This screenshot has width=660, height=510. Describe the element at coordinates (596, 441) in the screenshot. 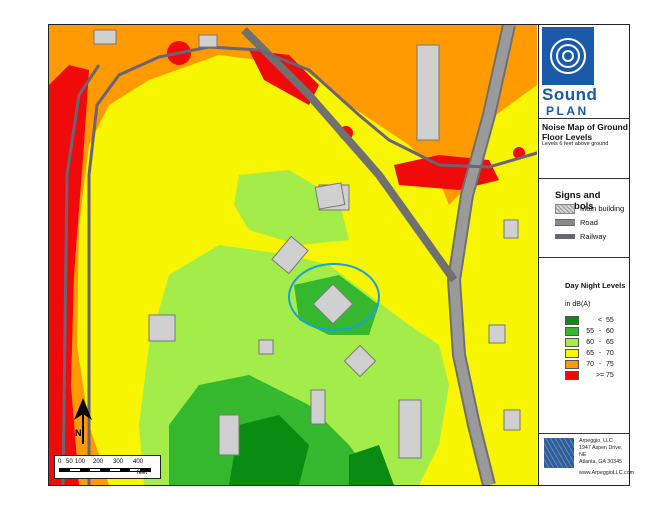

I see `company-name: Arpeggio, LLC` at that location.